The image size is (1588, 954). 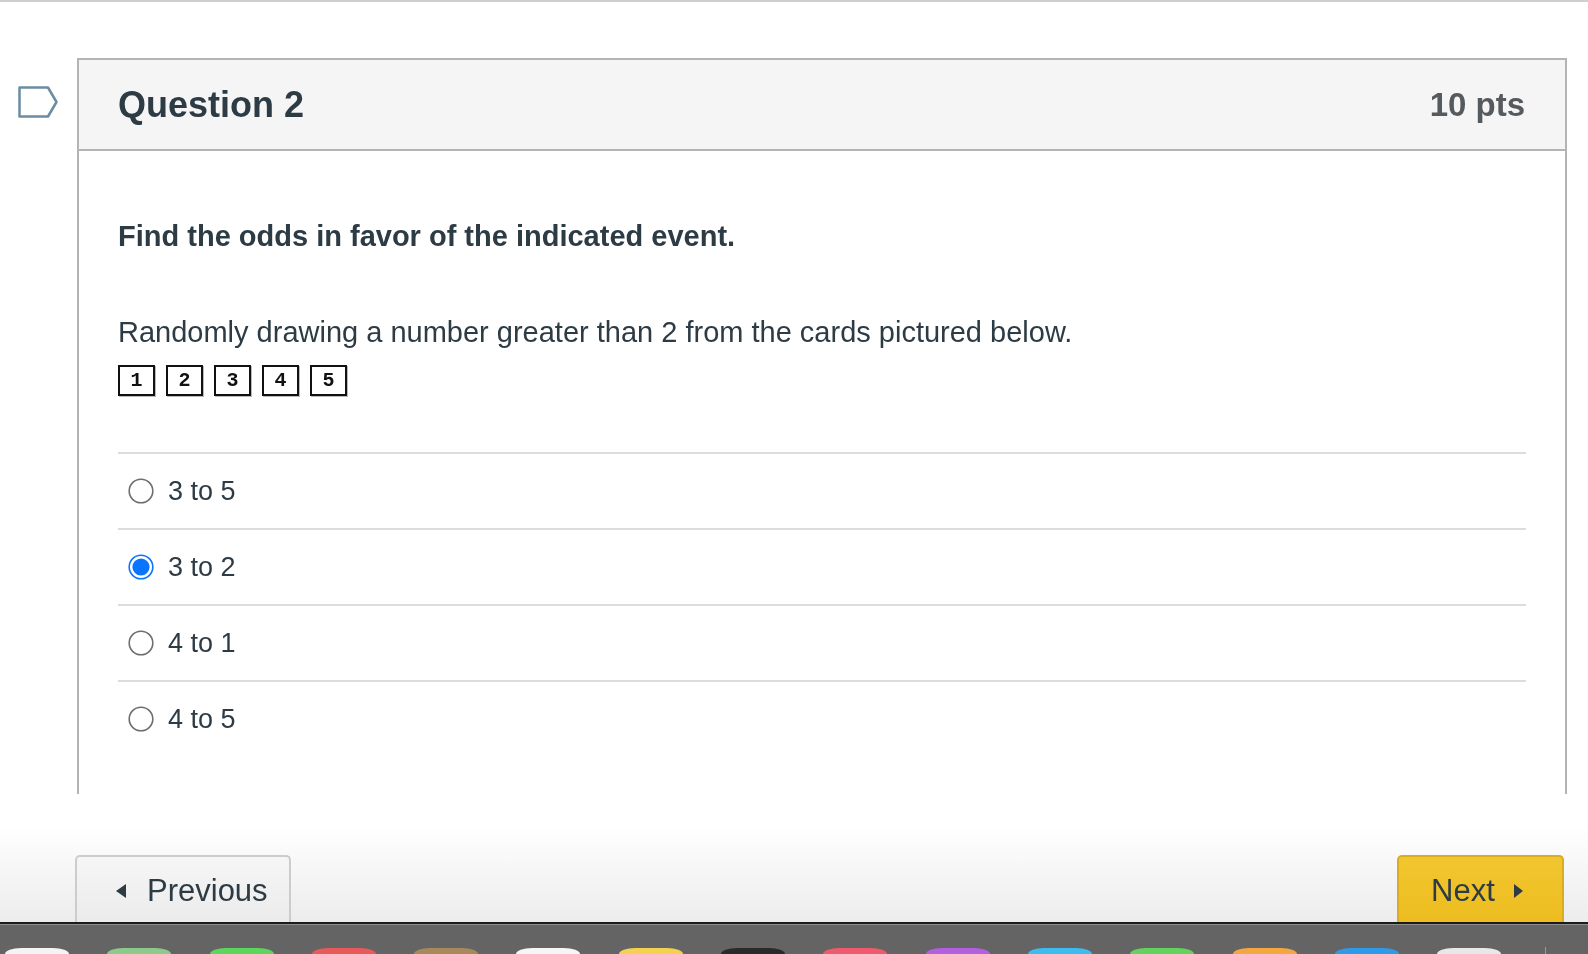 What do you see at coordinates (328, 380) in the screenshot?
I see `number-card: 5` at bounding box center [328, 380].